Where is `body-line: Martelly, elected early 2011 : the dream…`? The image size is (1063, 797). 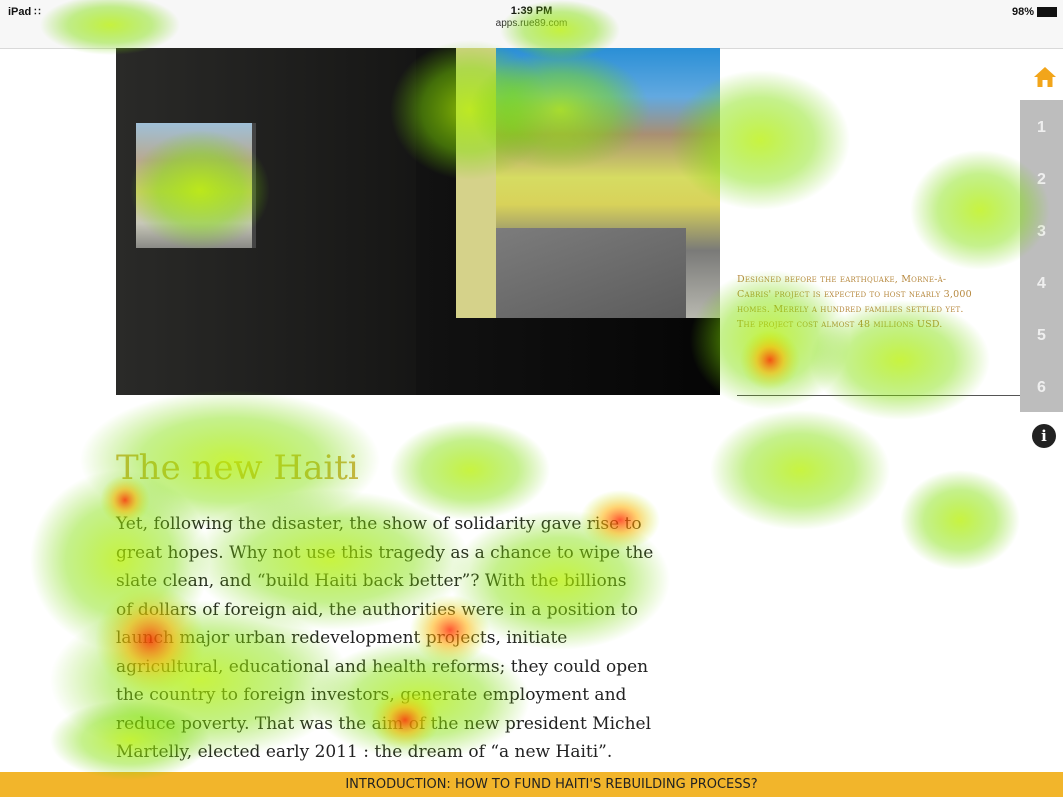
body-line: Martelly, elected early 2011 : the dream… is located at coordinates (364, 752).